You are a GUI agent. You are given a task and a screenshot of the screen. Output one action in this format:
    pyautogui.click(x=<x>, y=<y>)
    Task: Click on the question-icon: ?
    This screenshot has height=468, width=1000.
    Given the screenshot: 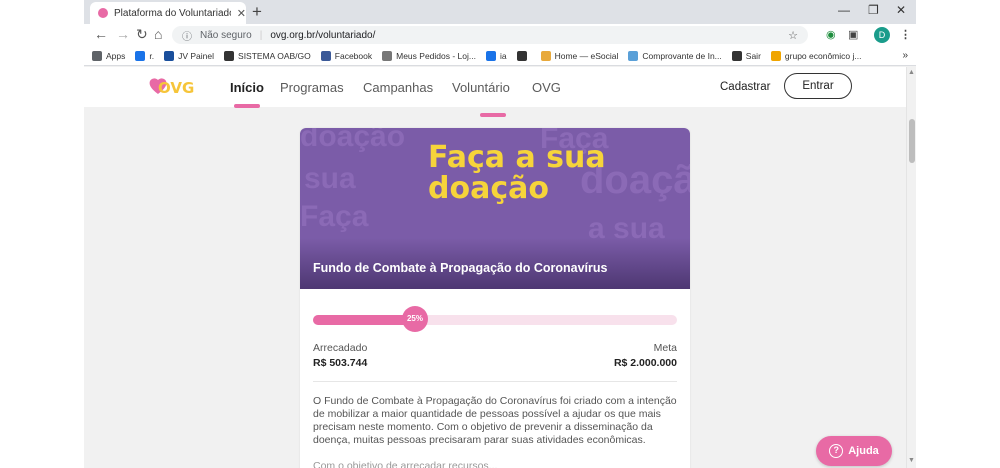 What is the action you would take?
    pyautogui.click(x=836, y=451)
    